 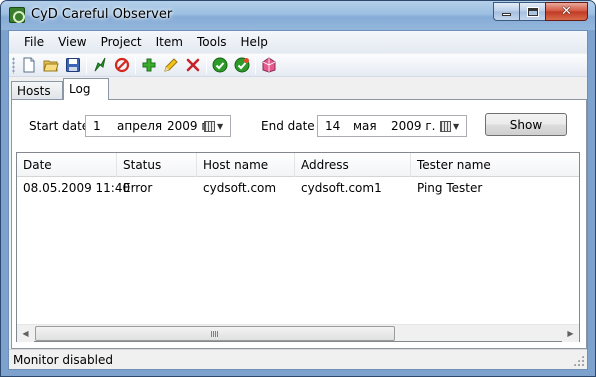 What do you see at coordinates (169, 42) in the screenshot?
I see `menu-item: Item` at bounding box center [169, 42].